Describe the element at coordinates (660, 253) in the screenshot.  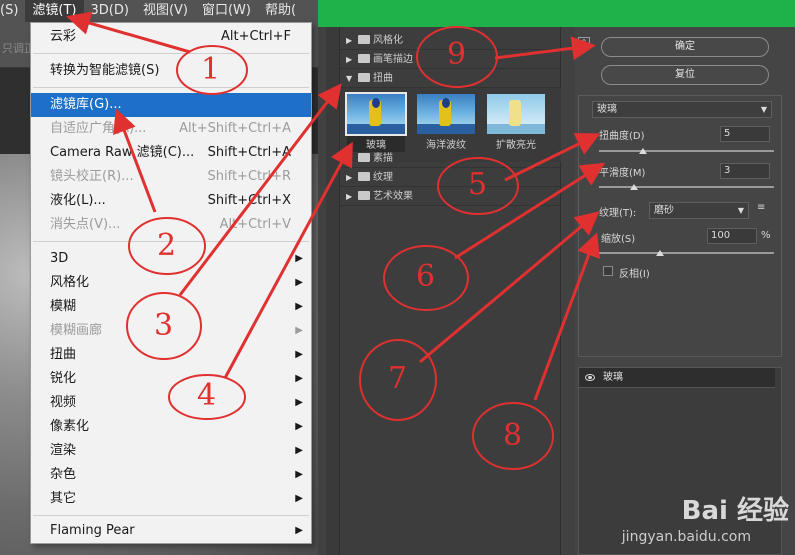
I see `scale-slider-thumb` at that location.